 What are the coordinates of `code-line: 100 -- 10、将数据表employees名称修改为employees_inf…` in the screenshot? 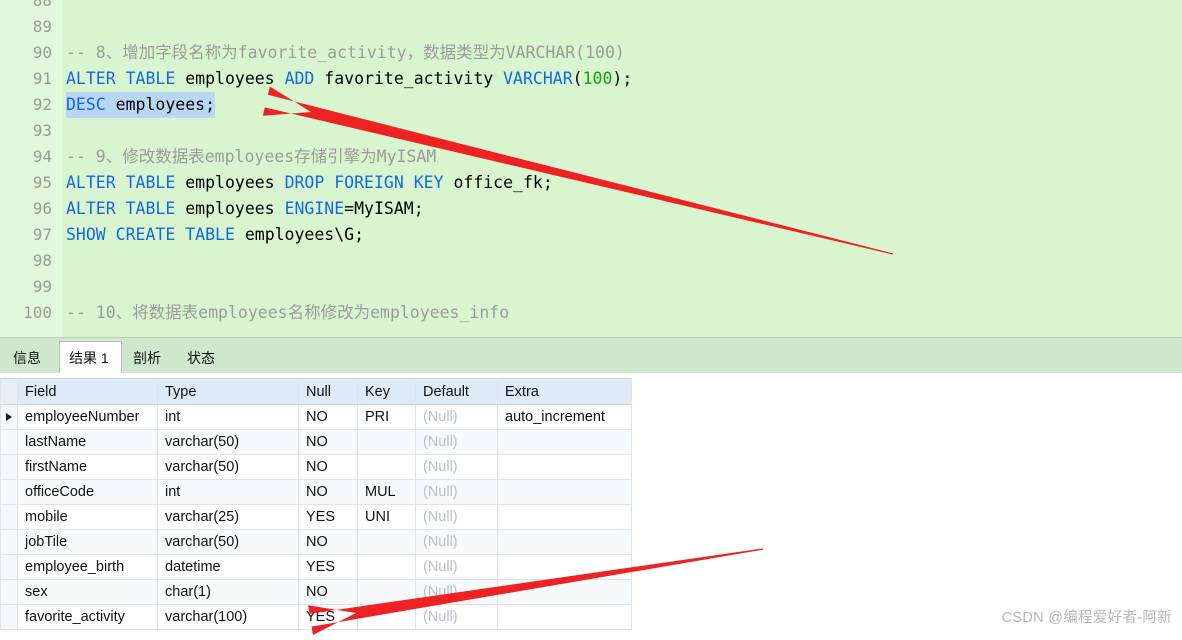 It's located at (591, 313).